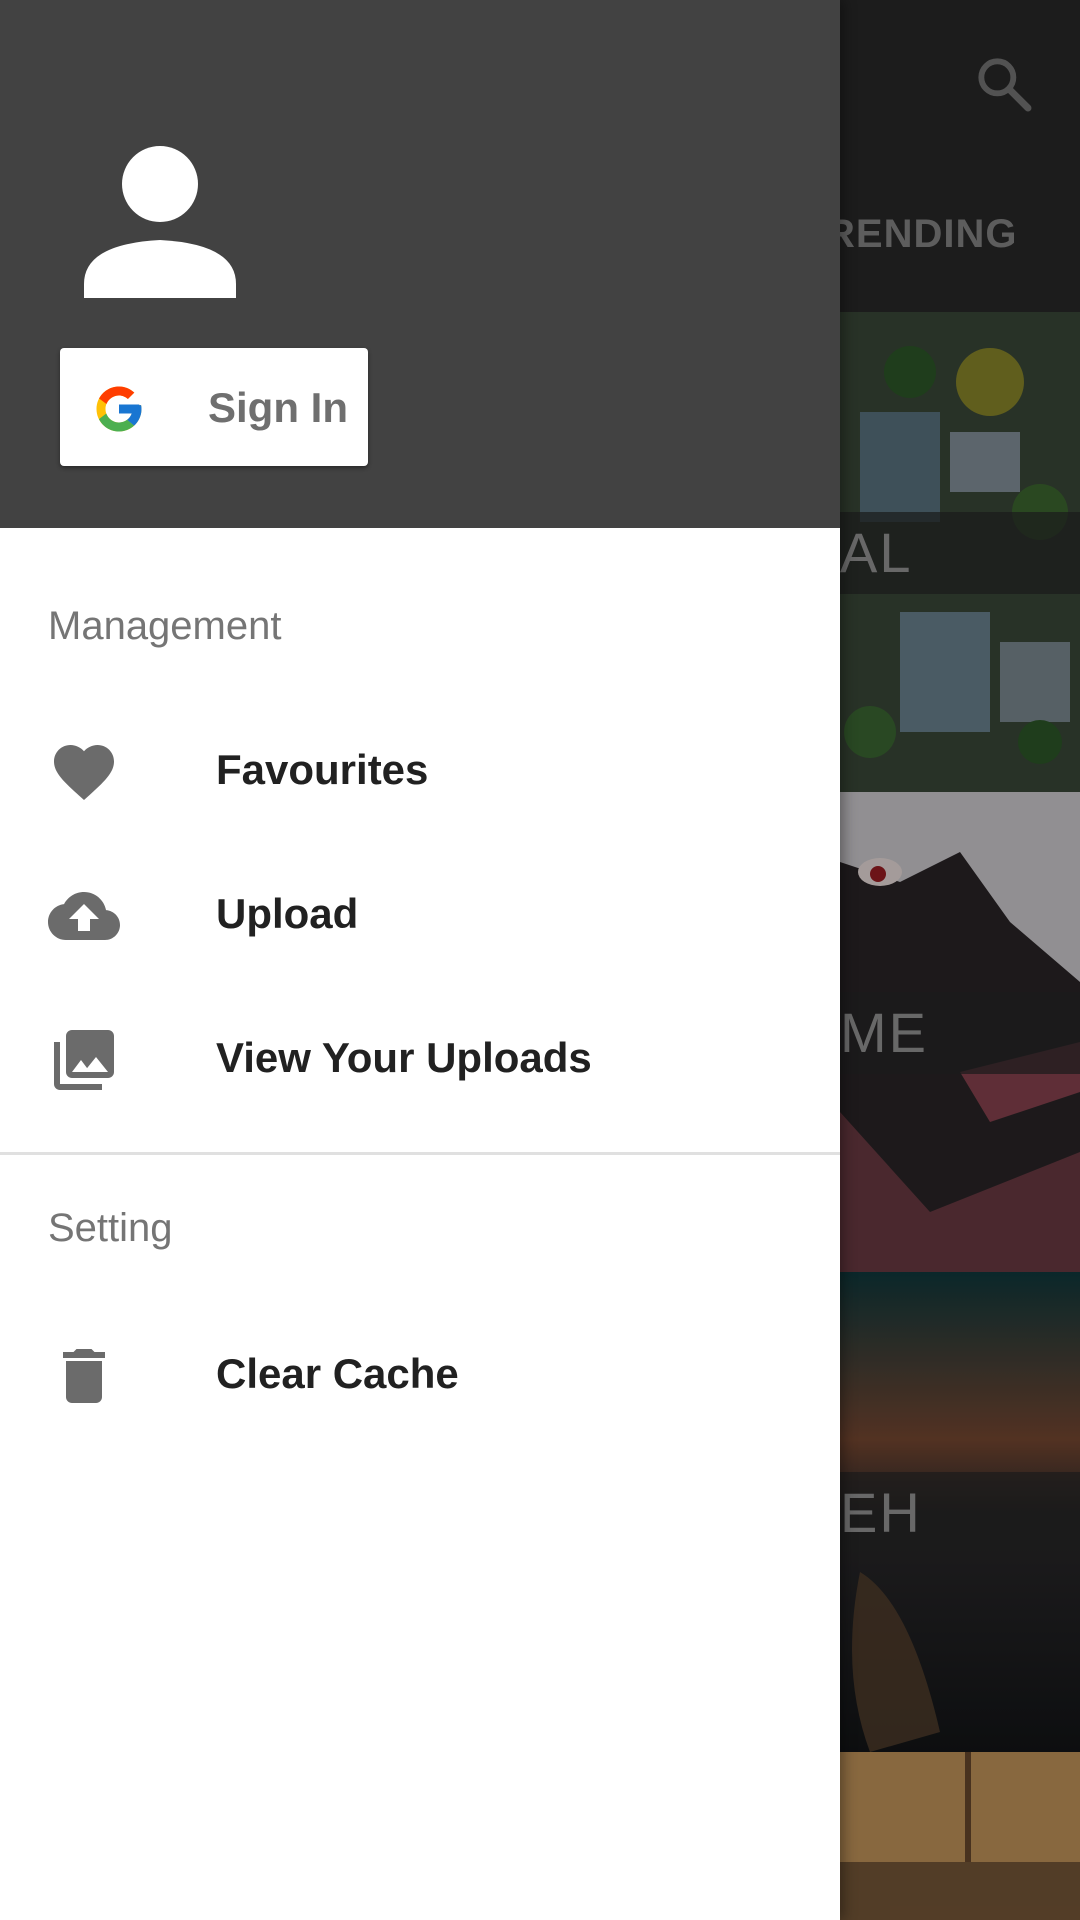 Image resolution: width=1080 pixels, height=1920 pixels. Describe the element at coordinates (84, 1376) in the screenshot. I see `trash-icon` at that location.